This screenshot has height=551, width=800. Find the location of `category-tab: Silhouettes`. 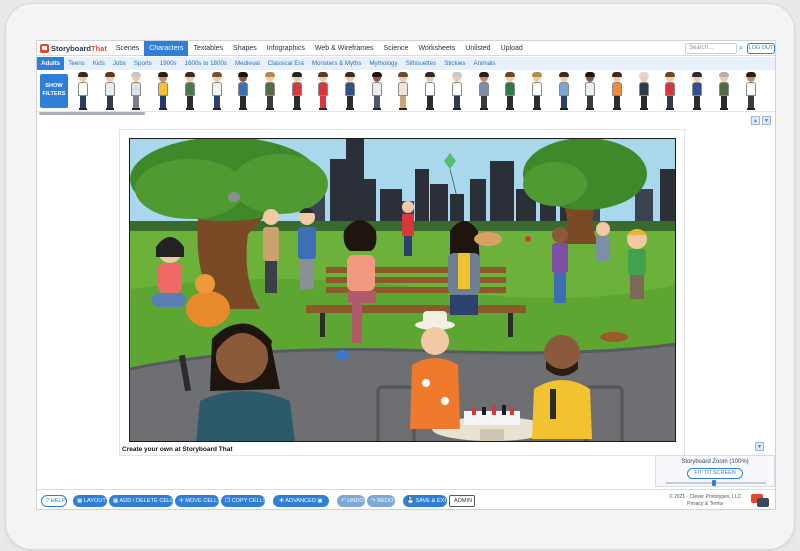

category-tab: Silhouettes is located at coordinates (421, 63).